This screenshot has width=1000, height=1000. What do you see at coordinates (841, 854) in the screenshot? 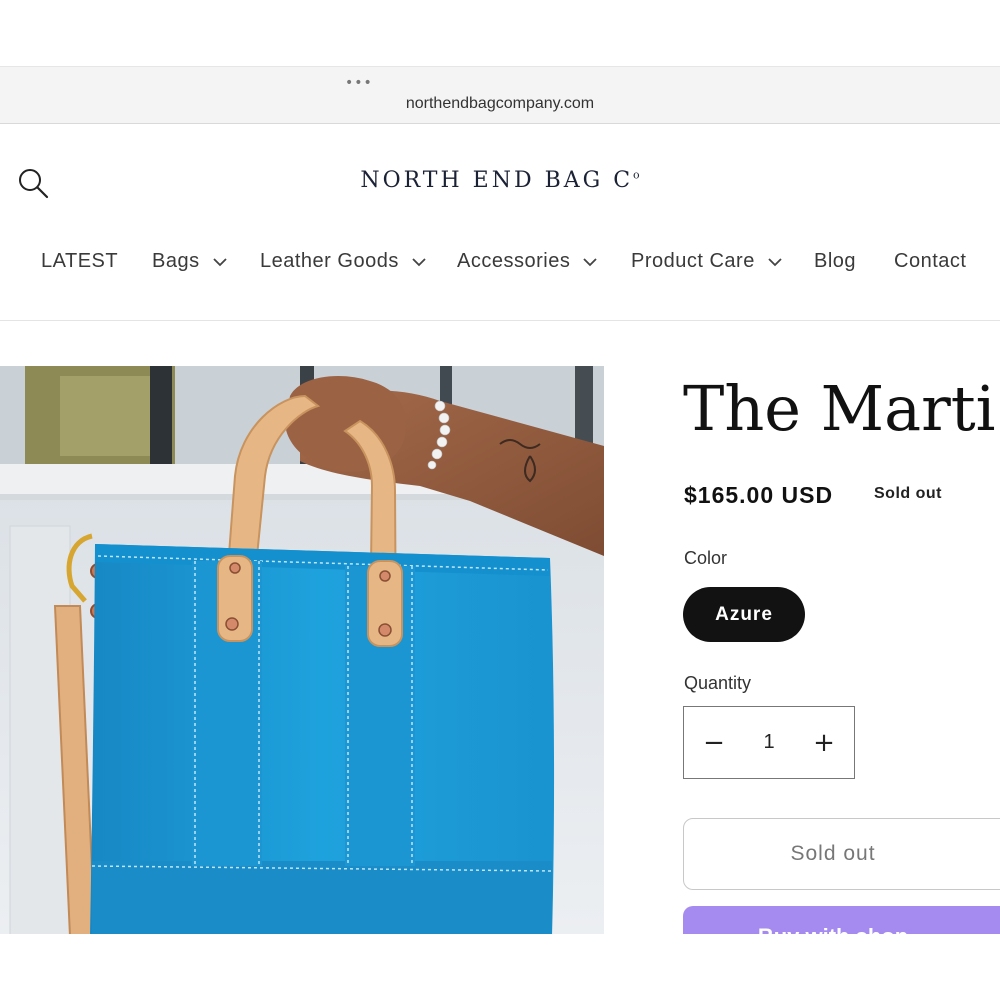
I see `sold-out-button: Sold out` at bounding box center [841, 854].